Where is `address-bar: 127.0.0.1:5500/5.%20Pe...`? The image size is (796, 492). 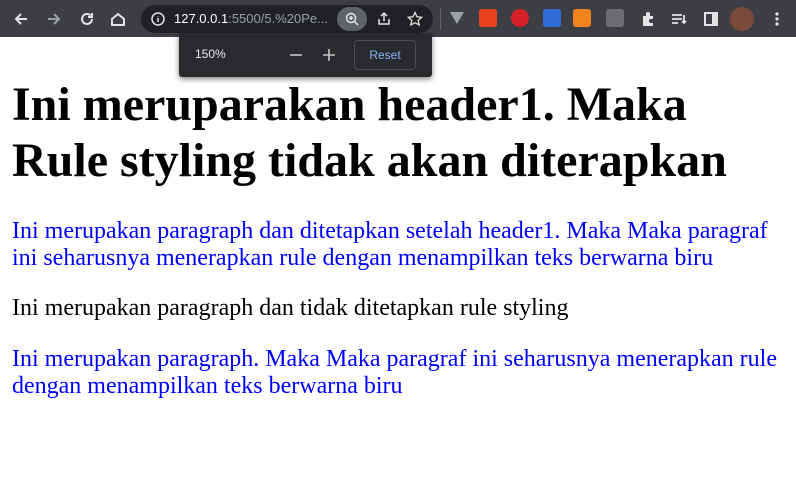
address-bar: 127.0.0.1:5500/5.%20Pe... is located at coordinates (287, 19).